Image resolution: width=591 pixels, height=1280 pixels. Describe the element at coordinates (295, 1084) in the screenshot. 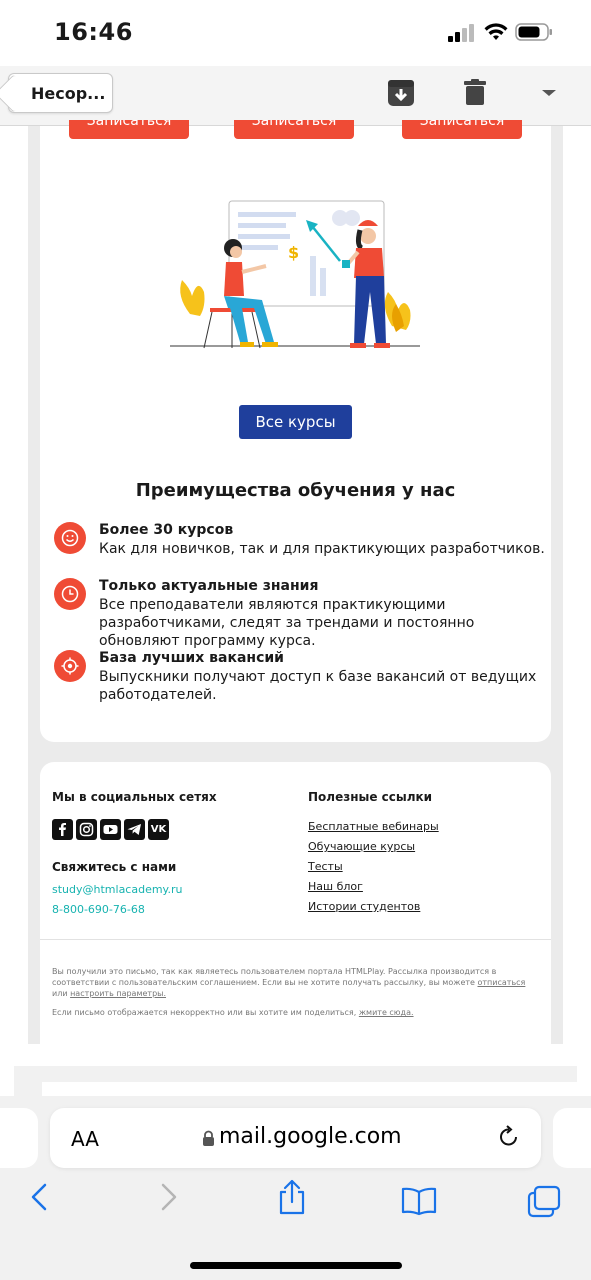

I see `next-message-card` at that location.